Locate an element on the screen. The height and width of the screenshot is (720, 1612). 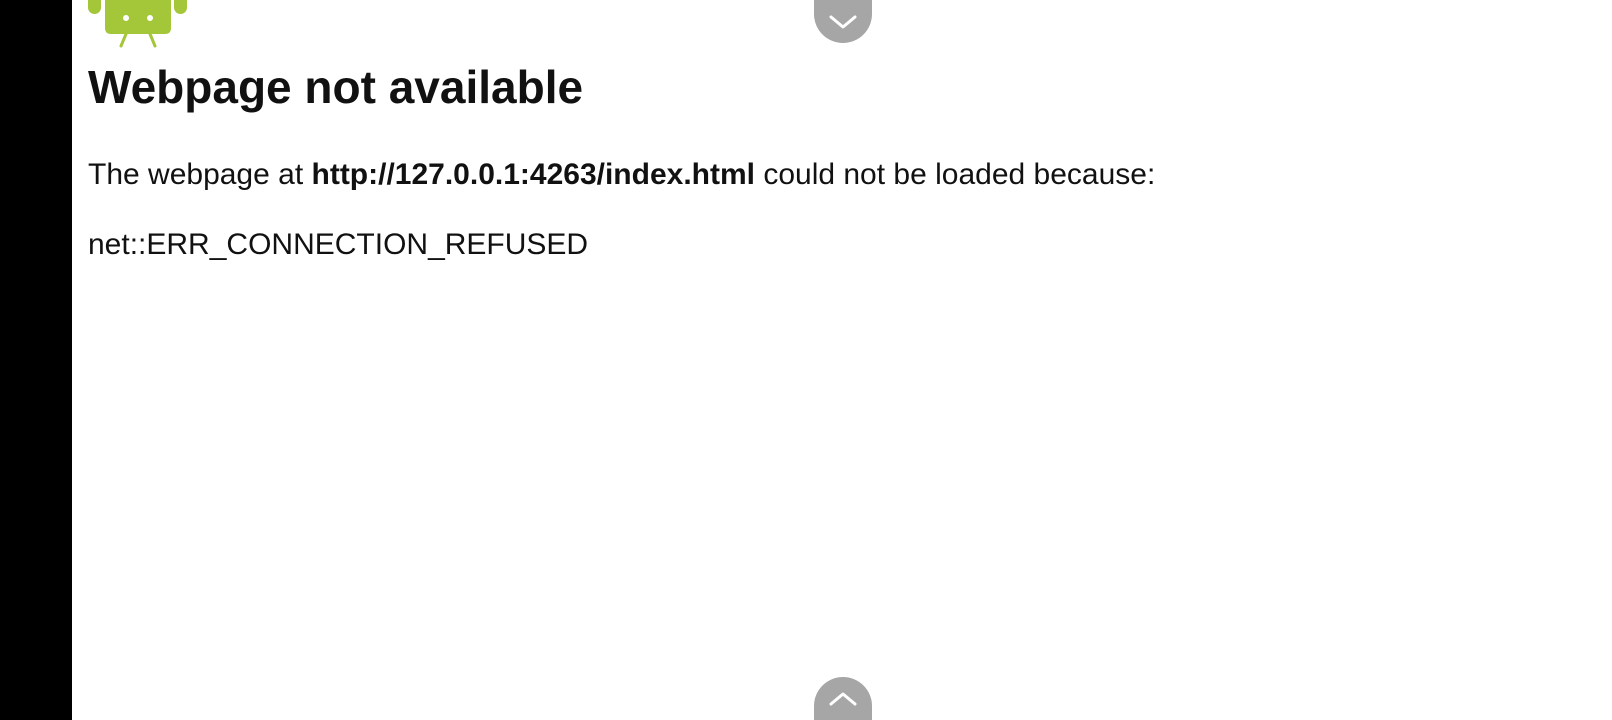
left-system-bar is located at coordinates (36, 360).